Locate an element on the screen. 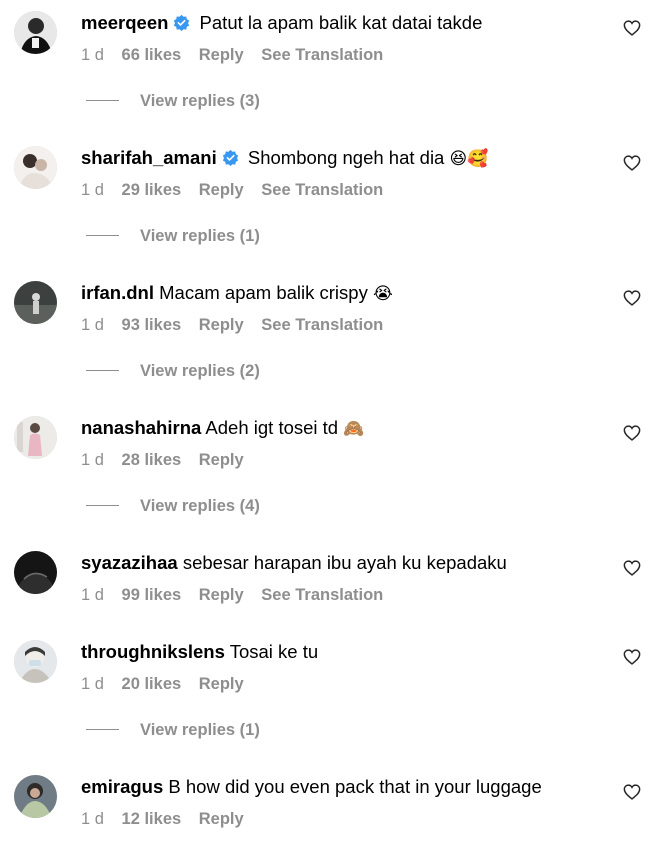  comment-emoji: 😭 is located at coordinates (382, 294).